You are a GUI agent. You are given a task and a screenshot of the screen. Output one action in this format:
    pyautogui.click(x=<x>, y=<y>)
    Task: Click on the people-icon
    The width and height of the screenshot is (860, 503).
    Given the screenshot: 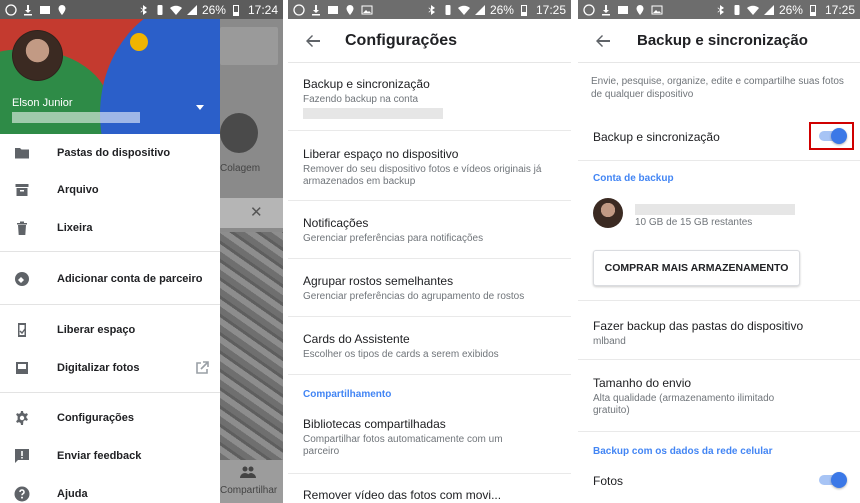 What is the action you would take?
    pyautogui.click(x=248, y=472)
    